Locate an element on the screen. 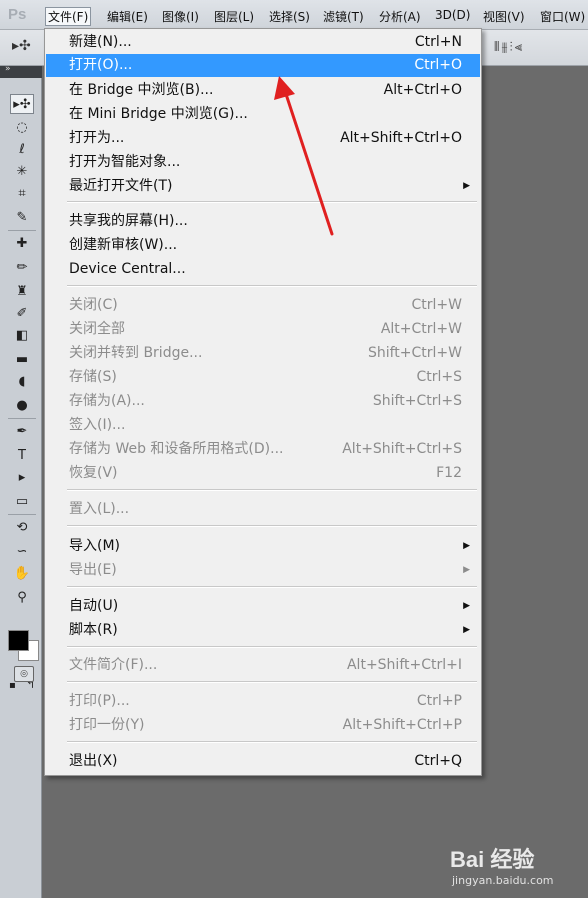  menu-item-save-for-web: 存储为 Web 和设备所用格式(D)... Alt+Shift+Ctrl+S is located at coordinates (263, 449).